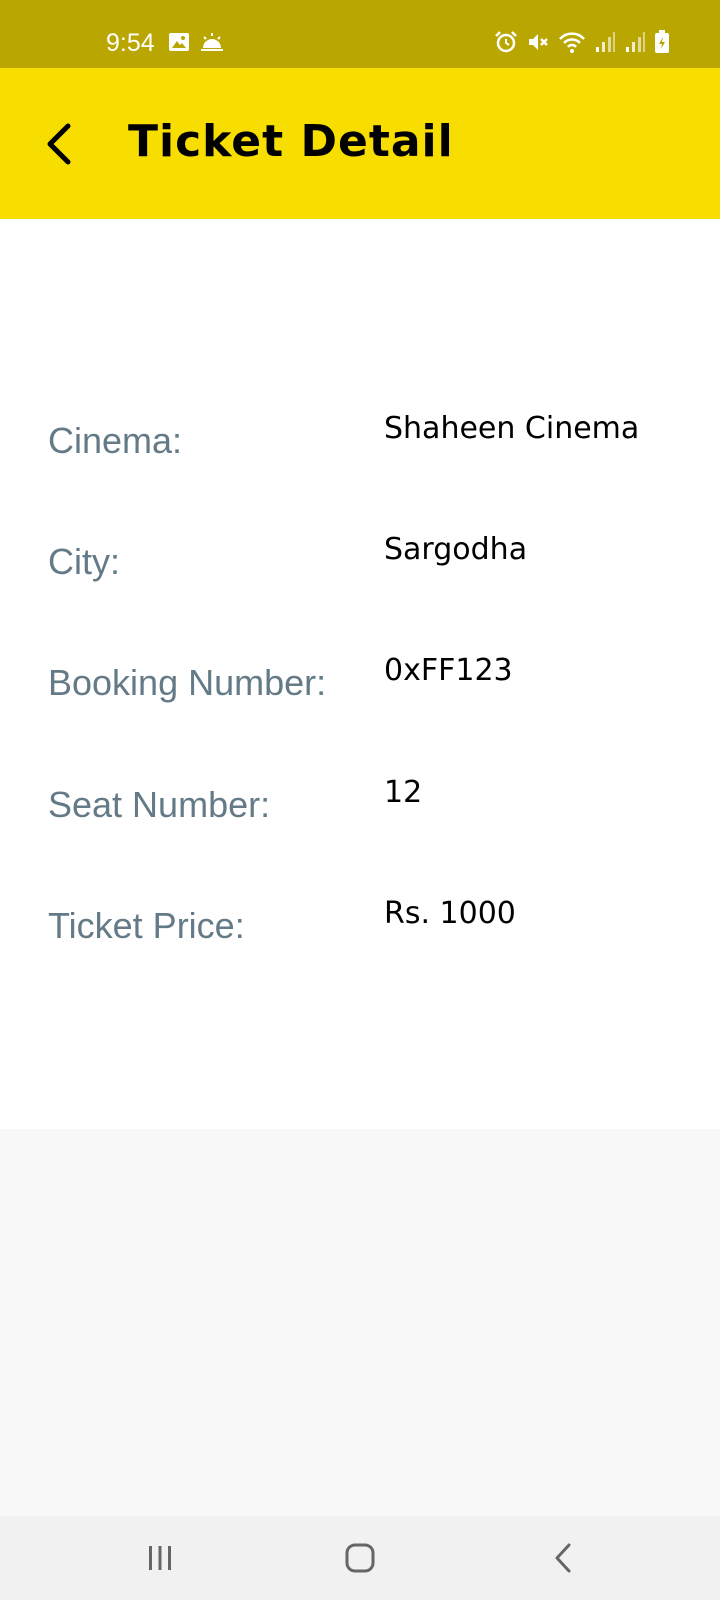 This screenshot has width=720, height=1600. I want to click on system-nav-bar, so click(360, 1558).